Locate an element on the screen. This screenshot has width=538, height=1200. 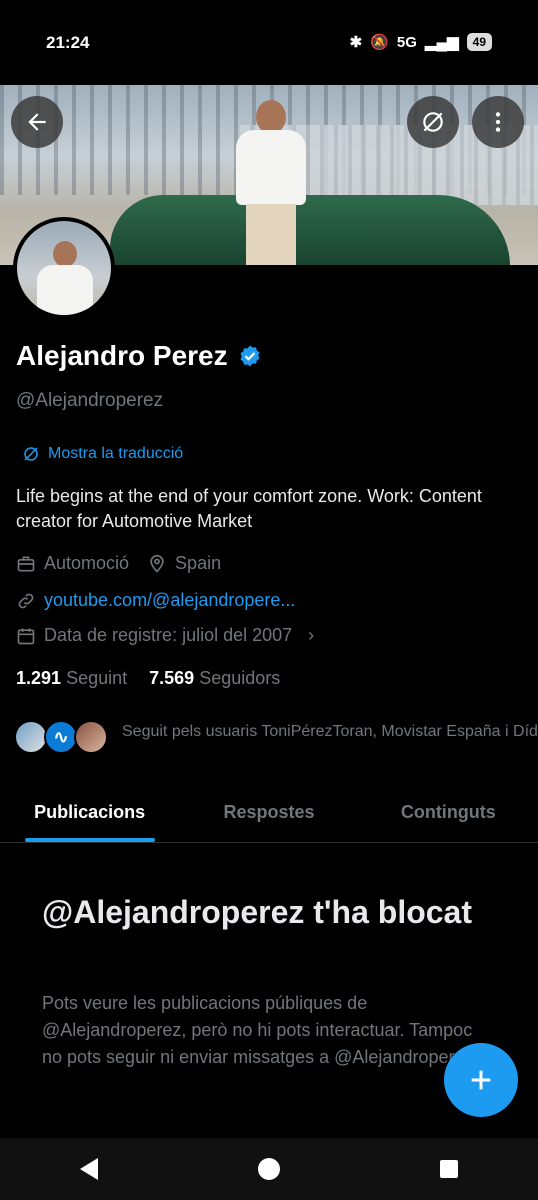
show-translation-link: Mostra la traducció is located at coordinates (102, 454).